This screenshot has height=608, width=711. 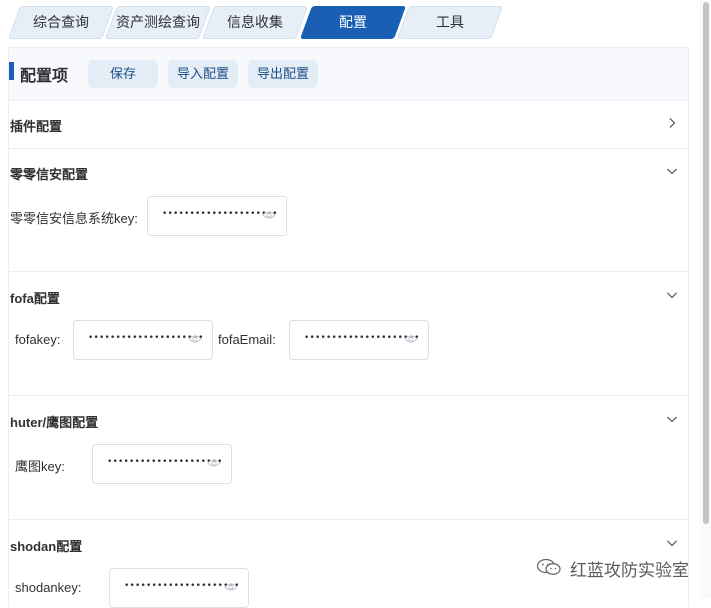 I want to click on lingling-key-input: •••••••••••••••••••••, so click(x=217, y=216).